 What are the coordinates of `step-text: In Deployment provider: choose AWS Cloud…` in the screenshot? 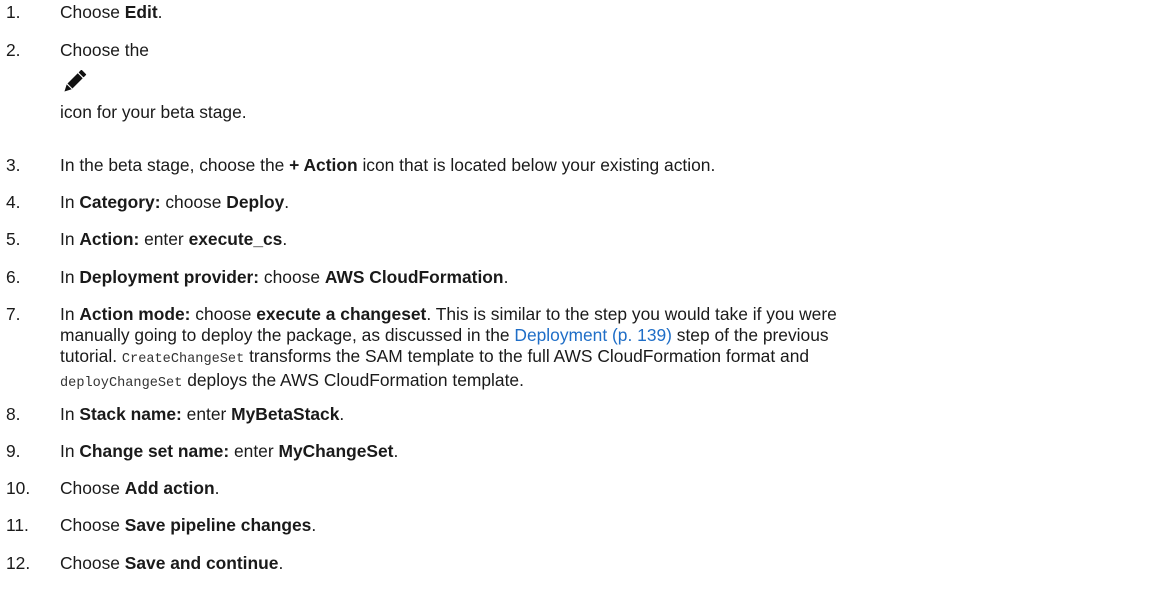 It's located at (284, 277).